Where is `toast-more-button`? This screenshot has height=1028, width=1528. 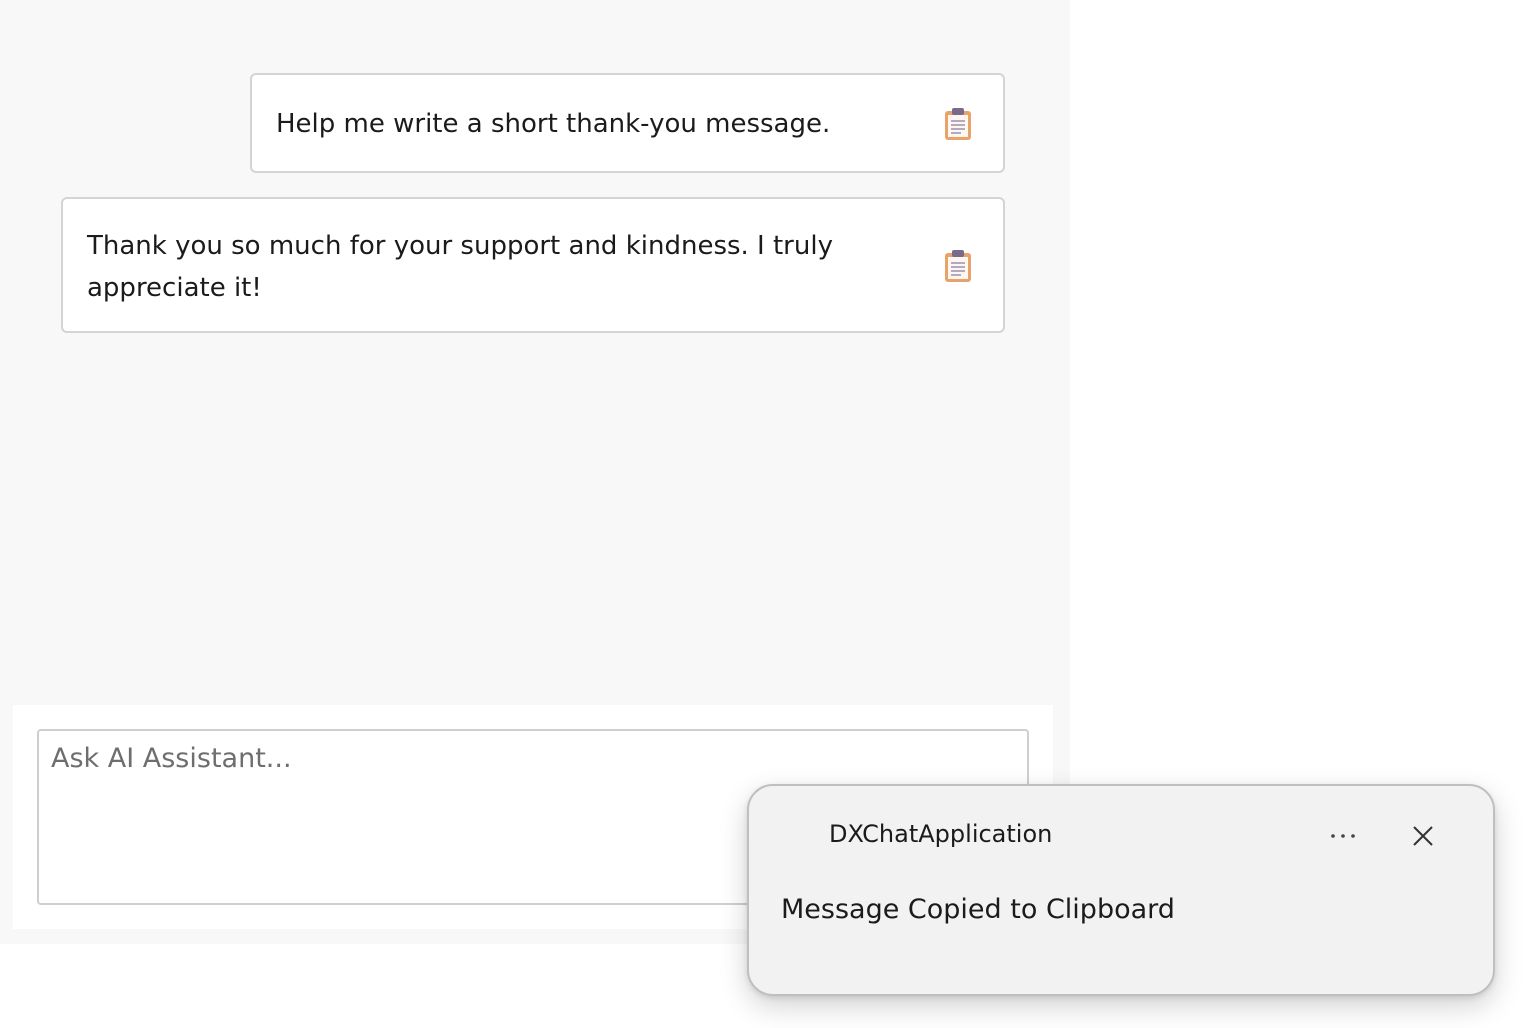 toast-more-button is located at coordinates (1343, 836).